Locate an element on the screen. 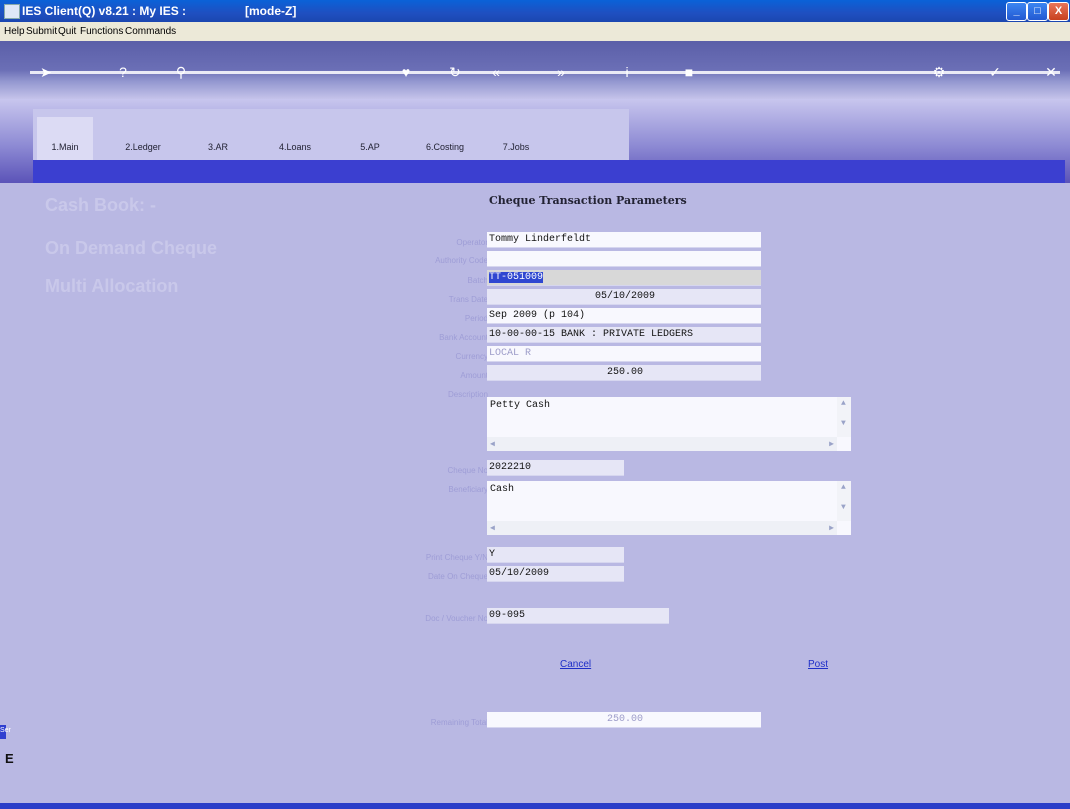 This screenshot has height=809, width=1070. pointer-icon: ➤ is located at coordinates (46, 72).